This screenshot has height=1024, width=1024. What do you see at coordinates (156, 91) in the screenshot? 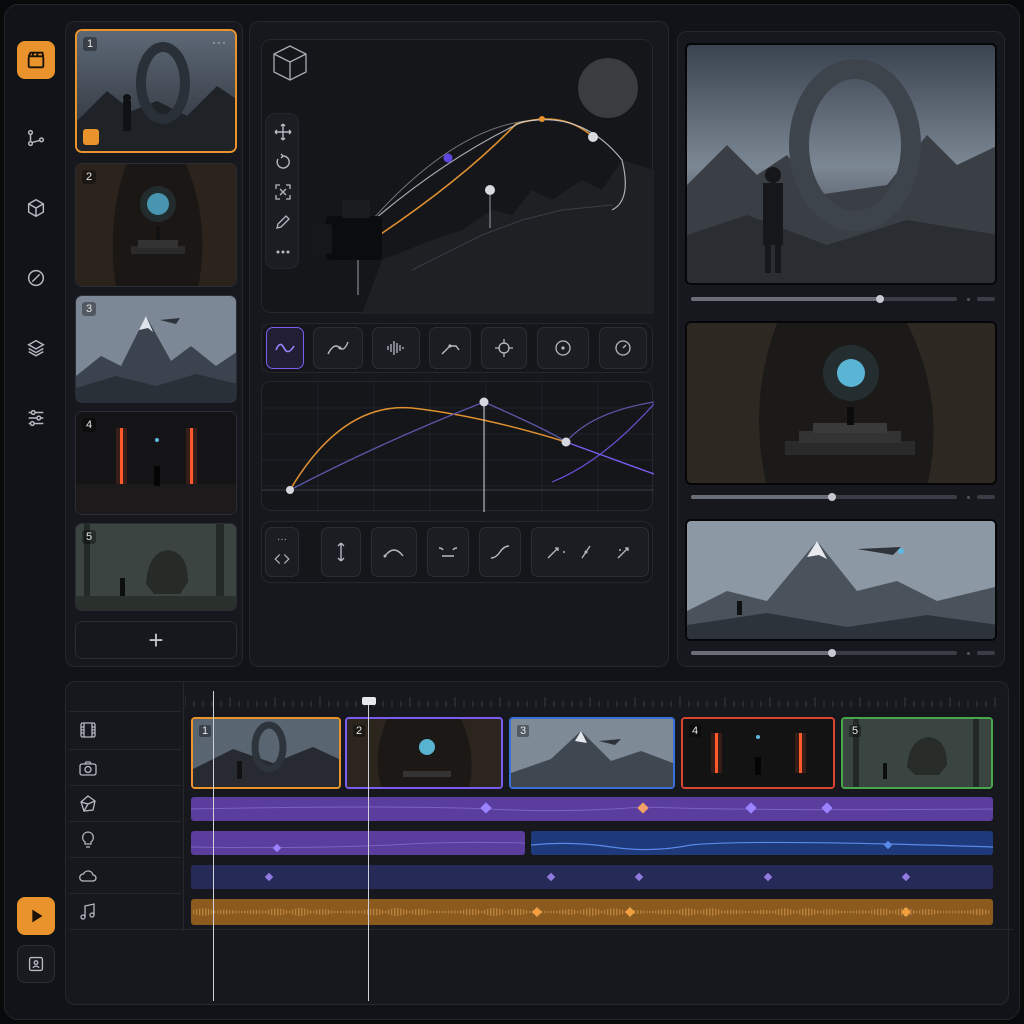
I see `shot-card-1: 1 ···` at bounding box center [156, 91].